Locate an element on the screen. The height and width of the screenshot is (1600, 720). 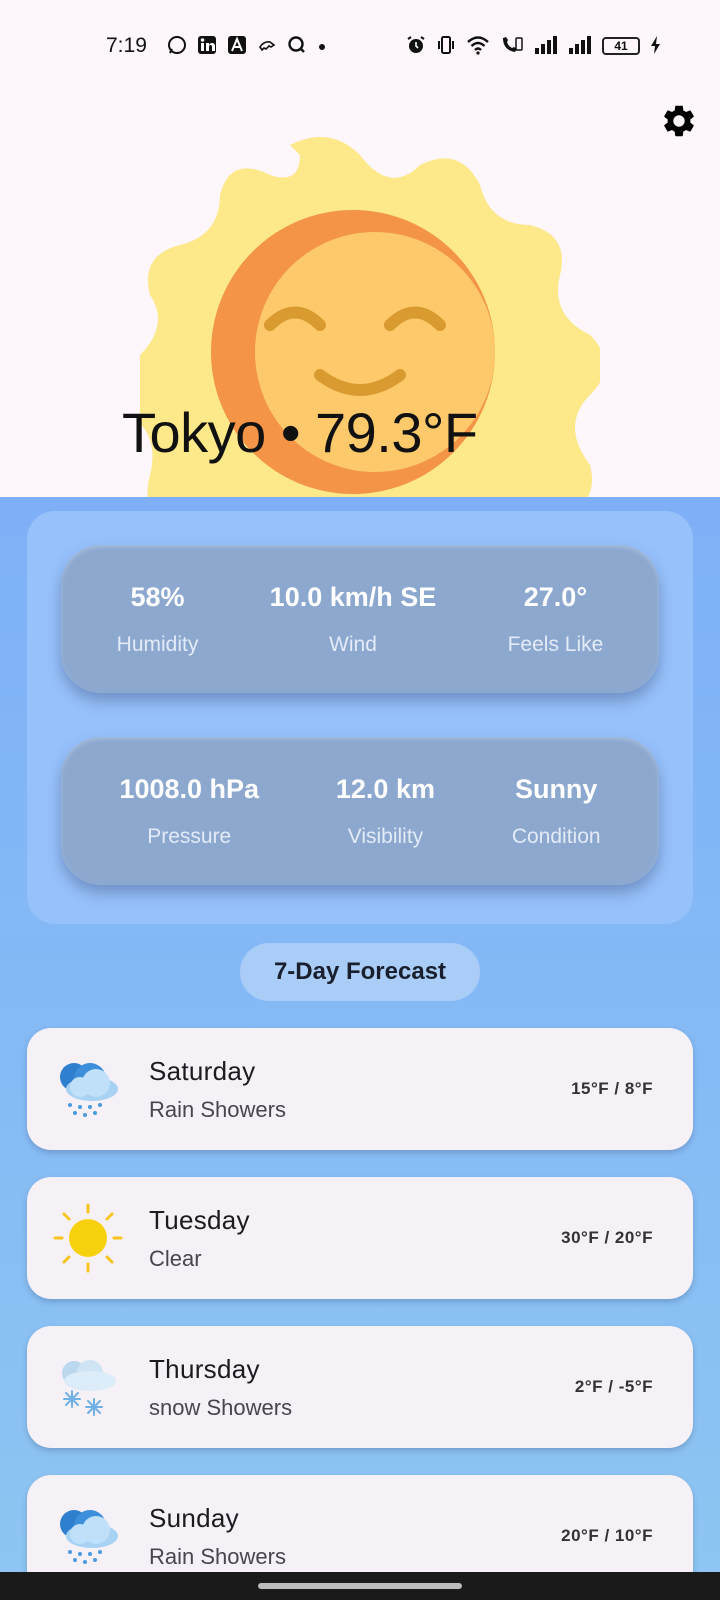
gear-icon is located at coordinates (679, 121).